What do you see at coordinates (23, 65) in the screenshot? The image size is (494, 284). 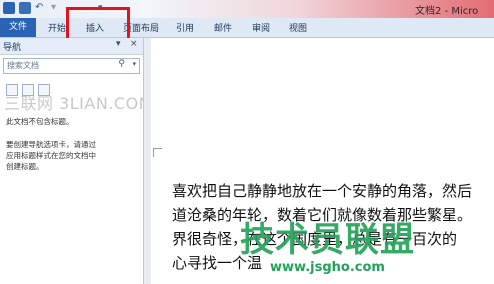 I see `search-placeholder: 搜索文档` at bounding box center [23, 65].